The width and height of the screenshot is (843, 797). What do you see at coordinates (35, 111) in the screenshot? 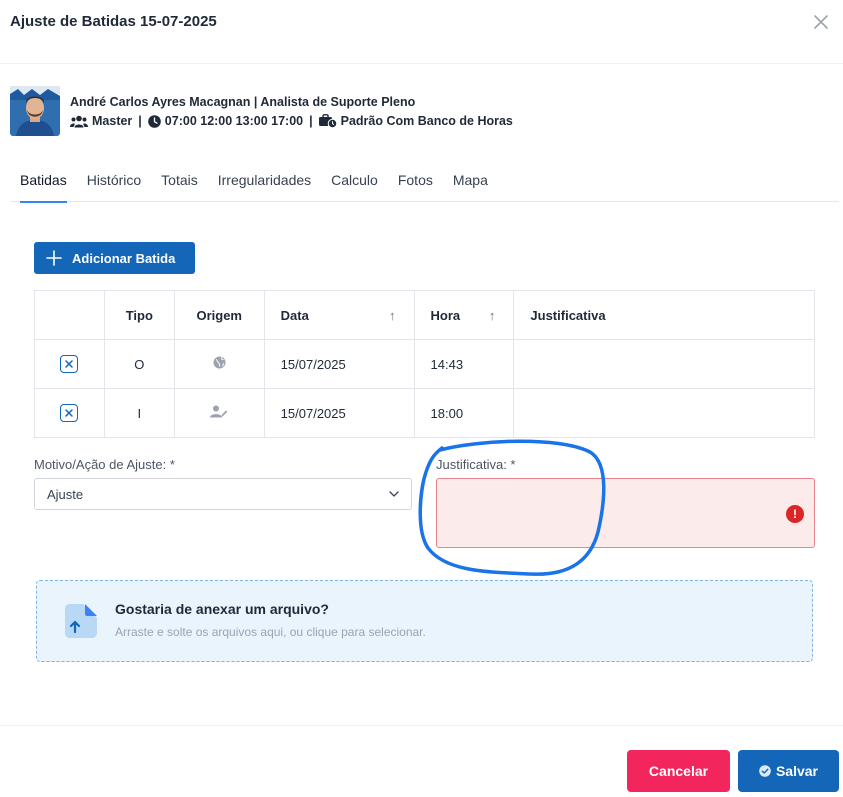
I see `avatar` at bounding box center [35, 111].